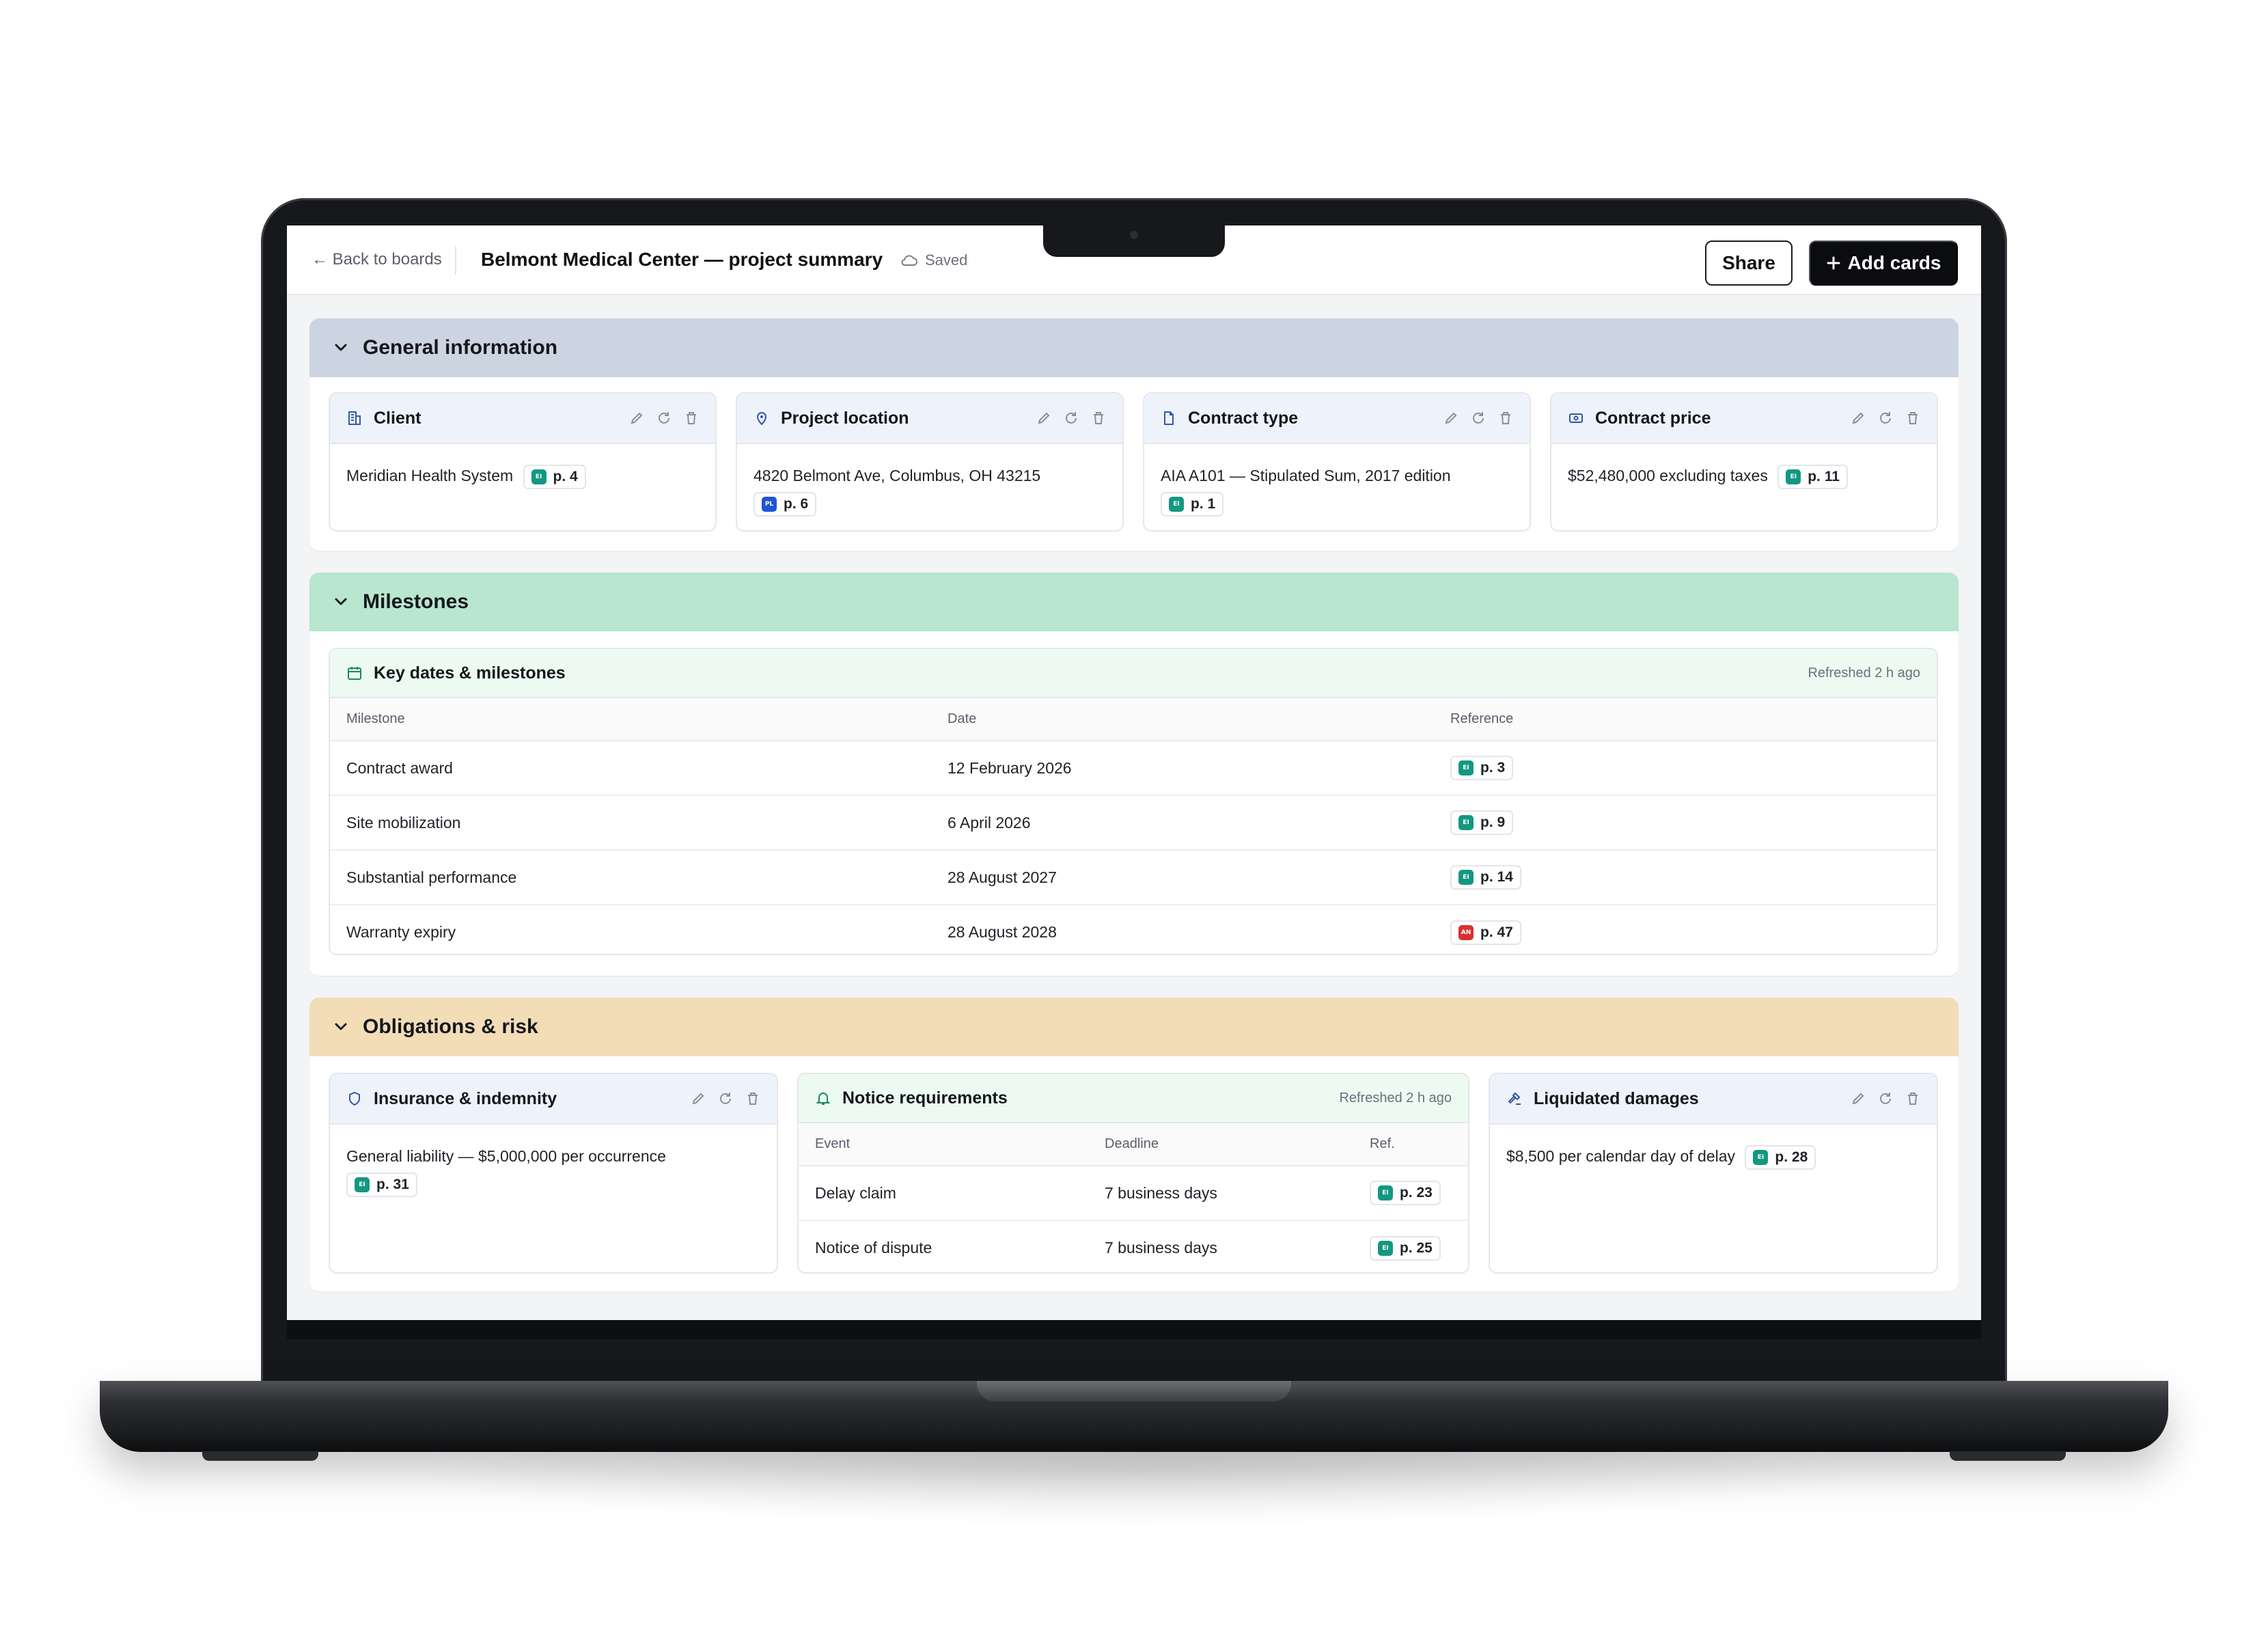  What do you see at coordinates (1395, 1098) in the screenshot?
I see `refreshed-timestamp: Refreshed 2 h ago` at bounding box center [1395, 1098].